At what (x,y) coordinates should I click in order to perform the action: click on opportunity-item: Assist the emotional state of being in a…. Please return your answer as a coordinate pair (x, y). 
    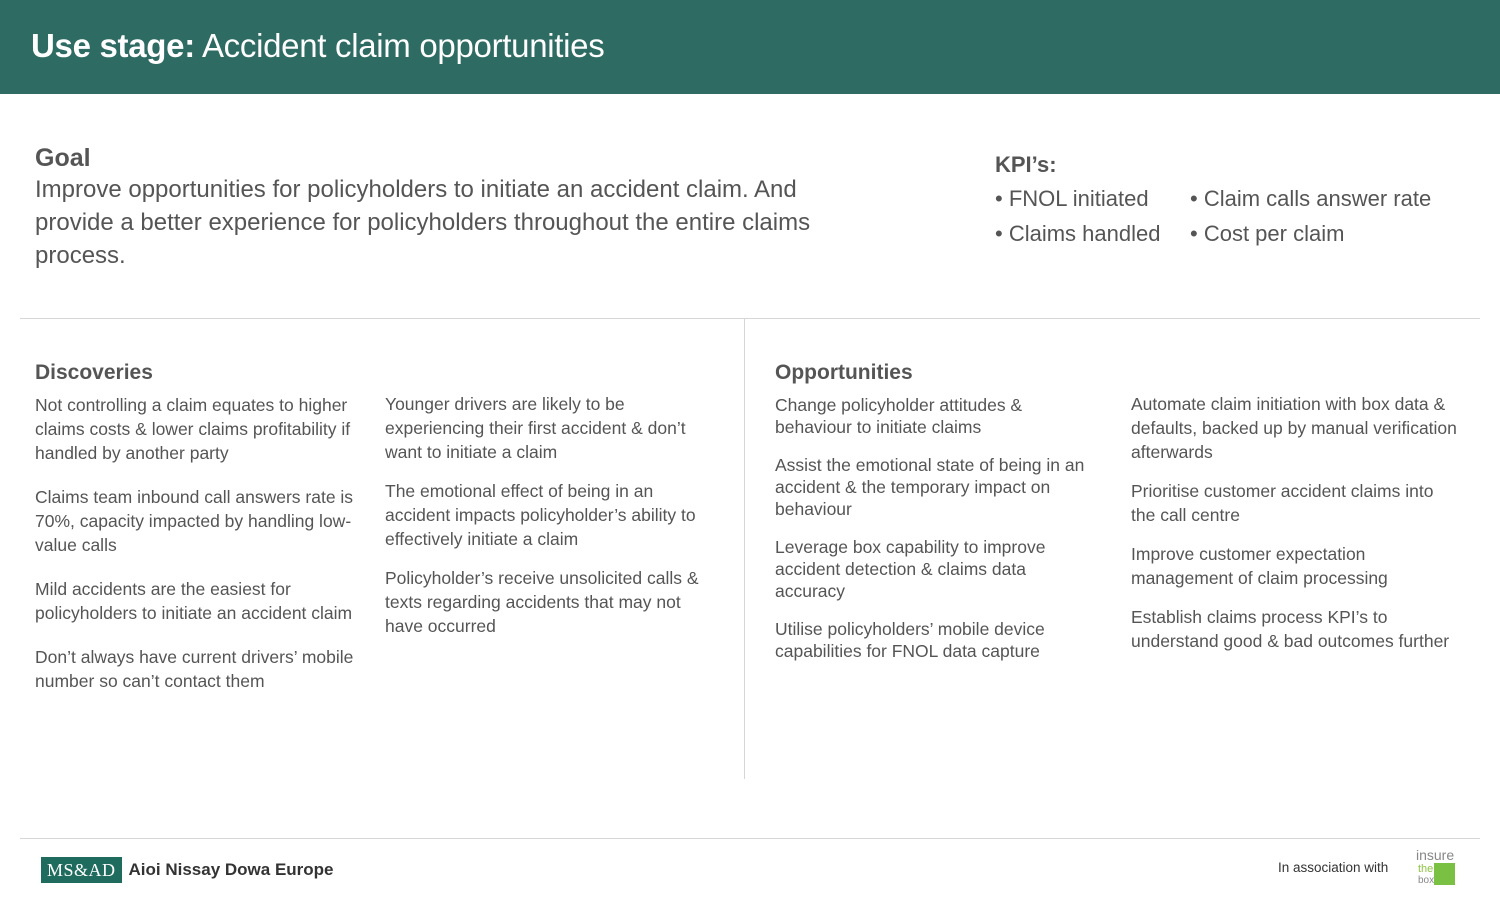
    Looking at the image, I should click on (930, 487).